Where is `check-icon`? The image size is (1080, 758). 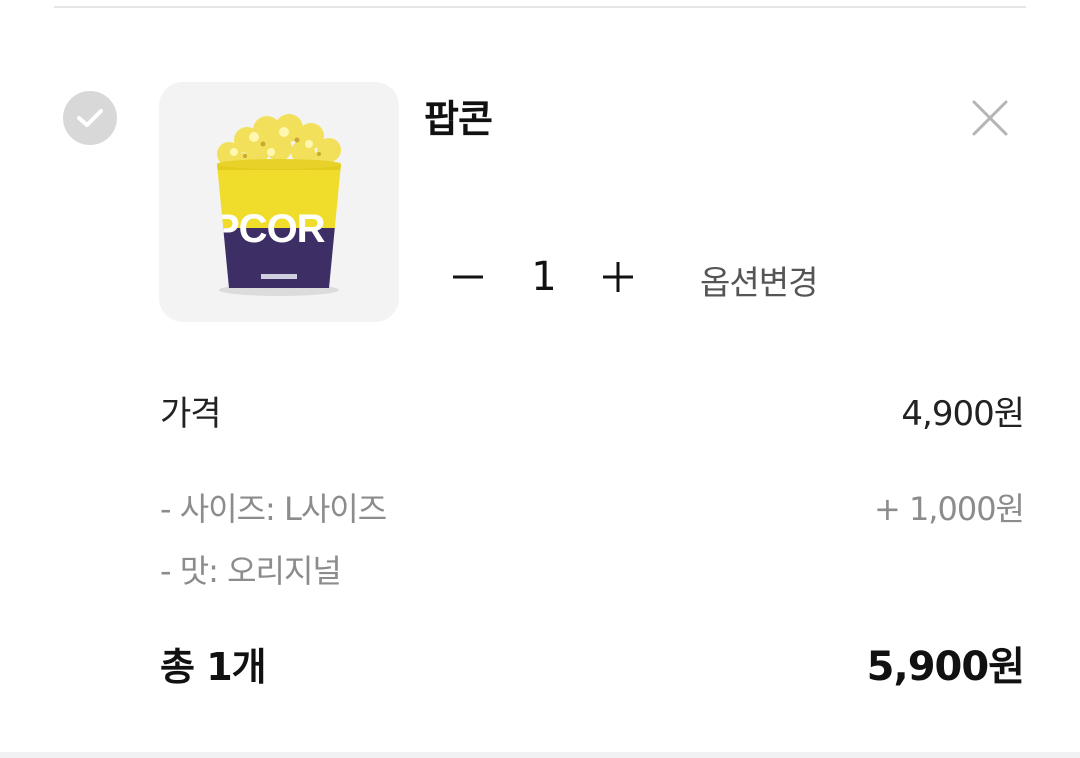 check-icon is located at coordinates (90, 118).